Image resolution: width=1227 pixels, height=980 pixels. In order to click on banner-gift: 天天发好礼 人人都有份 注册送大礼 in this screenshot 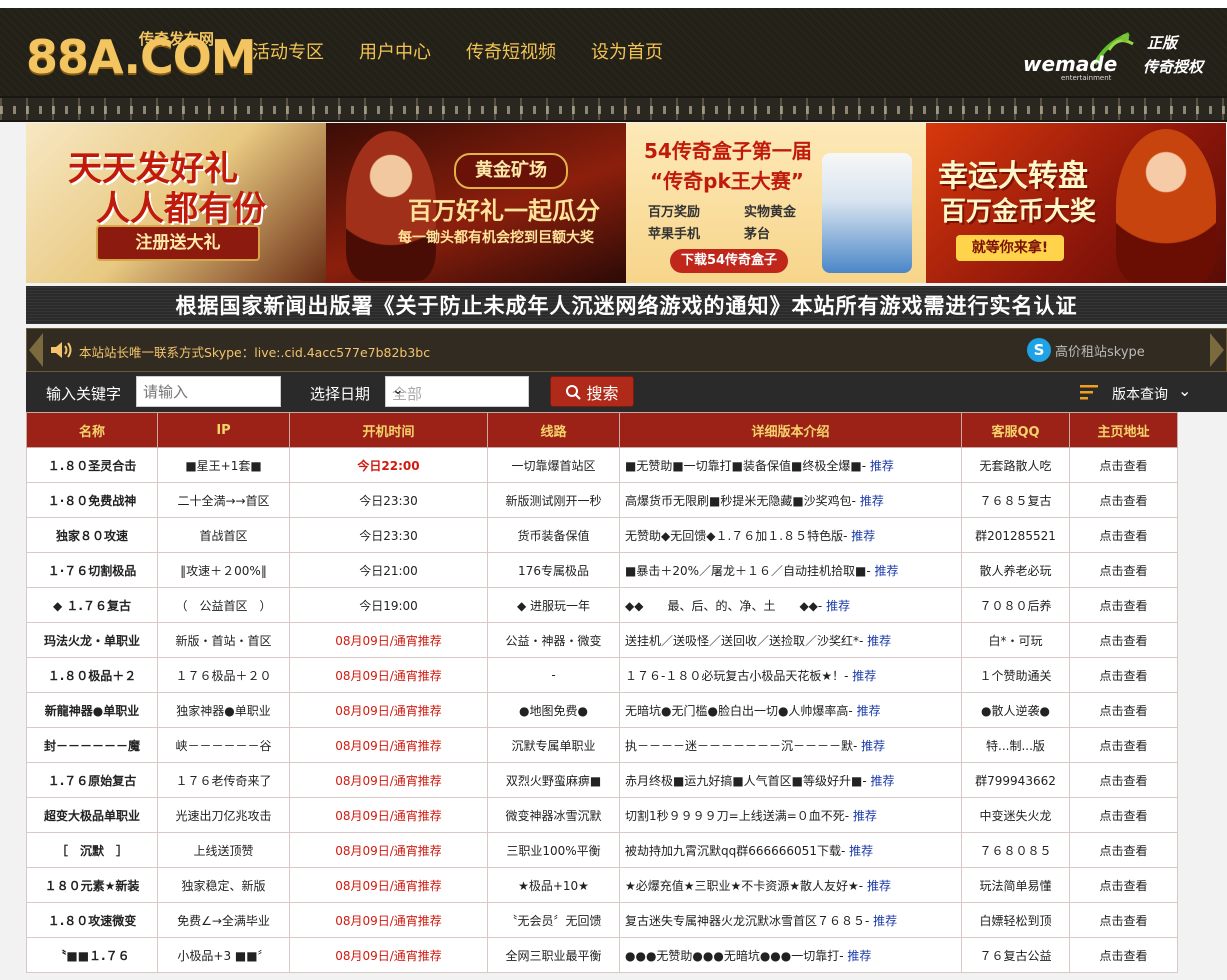, I will do `click(176, 203)`.